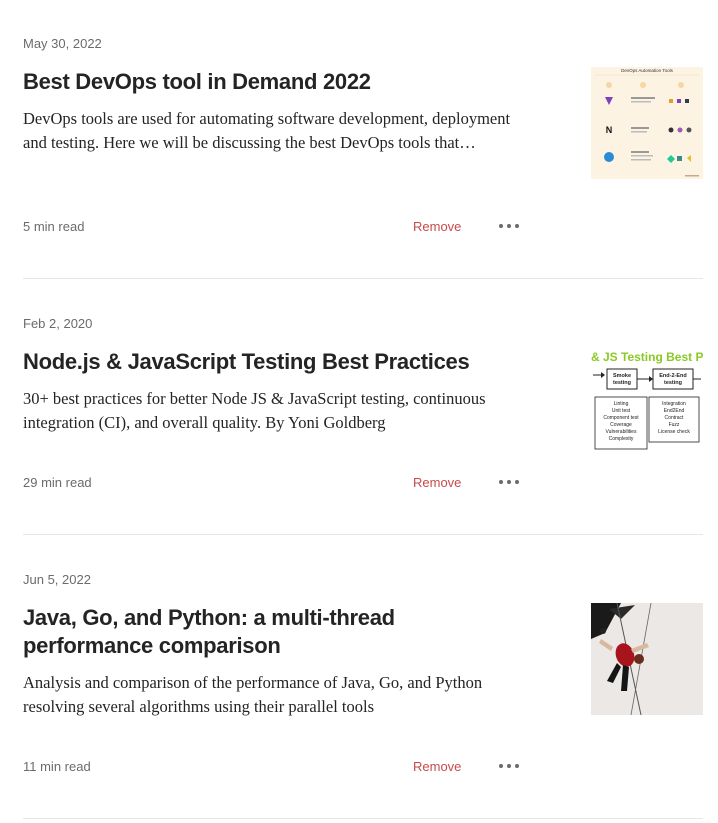  What do you see at coordinates (609, 130) in the screenshot?
I see `svg-text: N` at bounding box center [609, 130].